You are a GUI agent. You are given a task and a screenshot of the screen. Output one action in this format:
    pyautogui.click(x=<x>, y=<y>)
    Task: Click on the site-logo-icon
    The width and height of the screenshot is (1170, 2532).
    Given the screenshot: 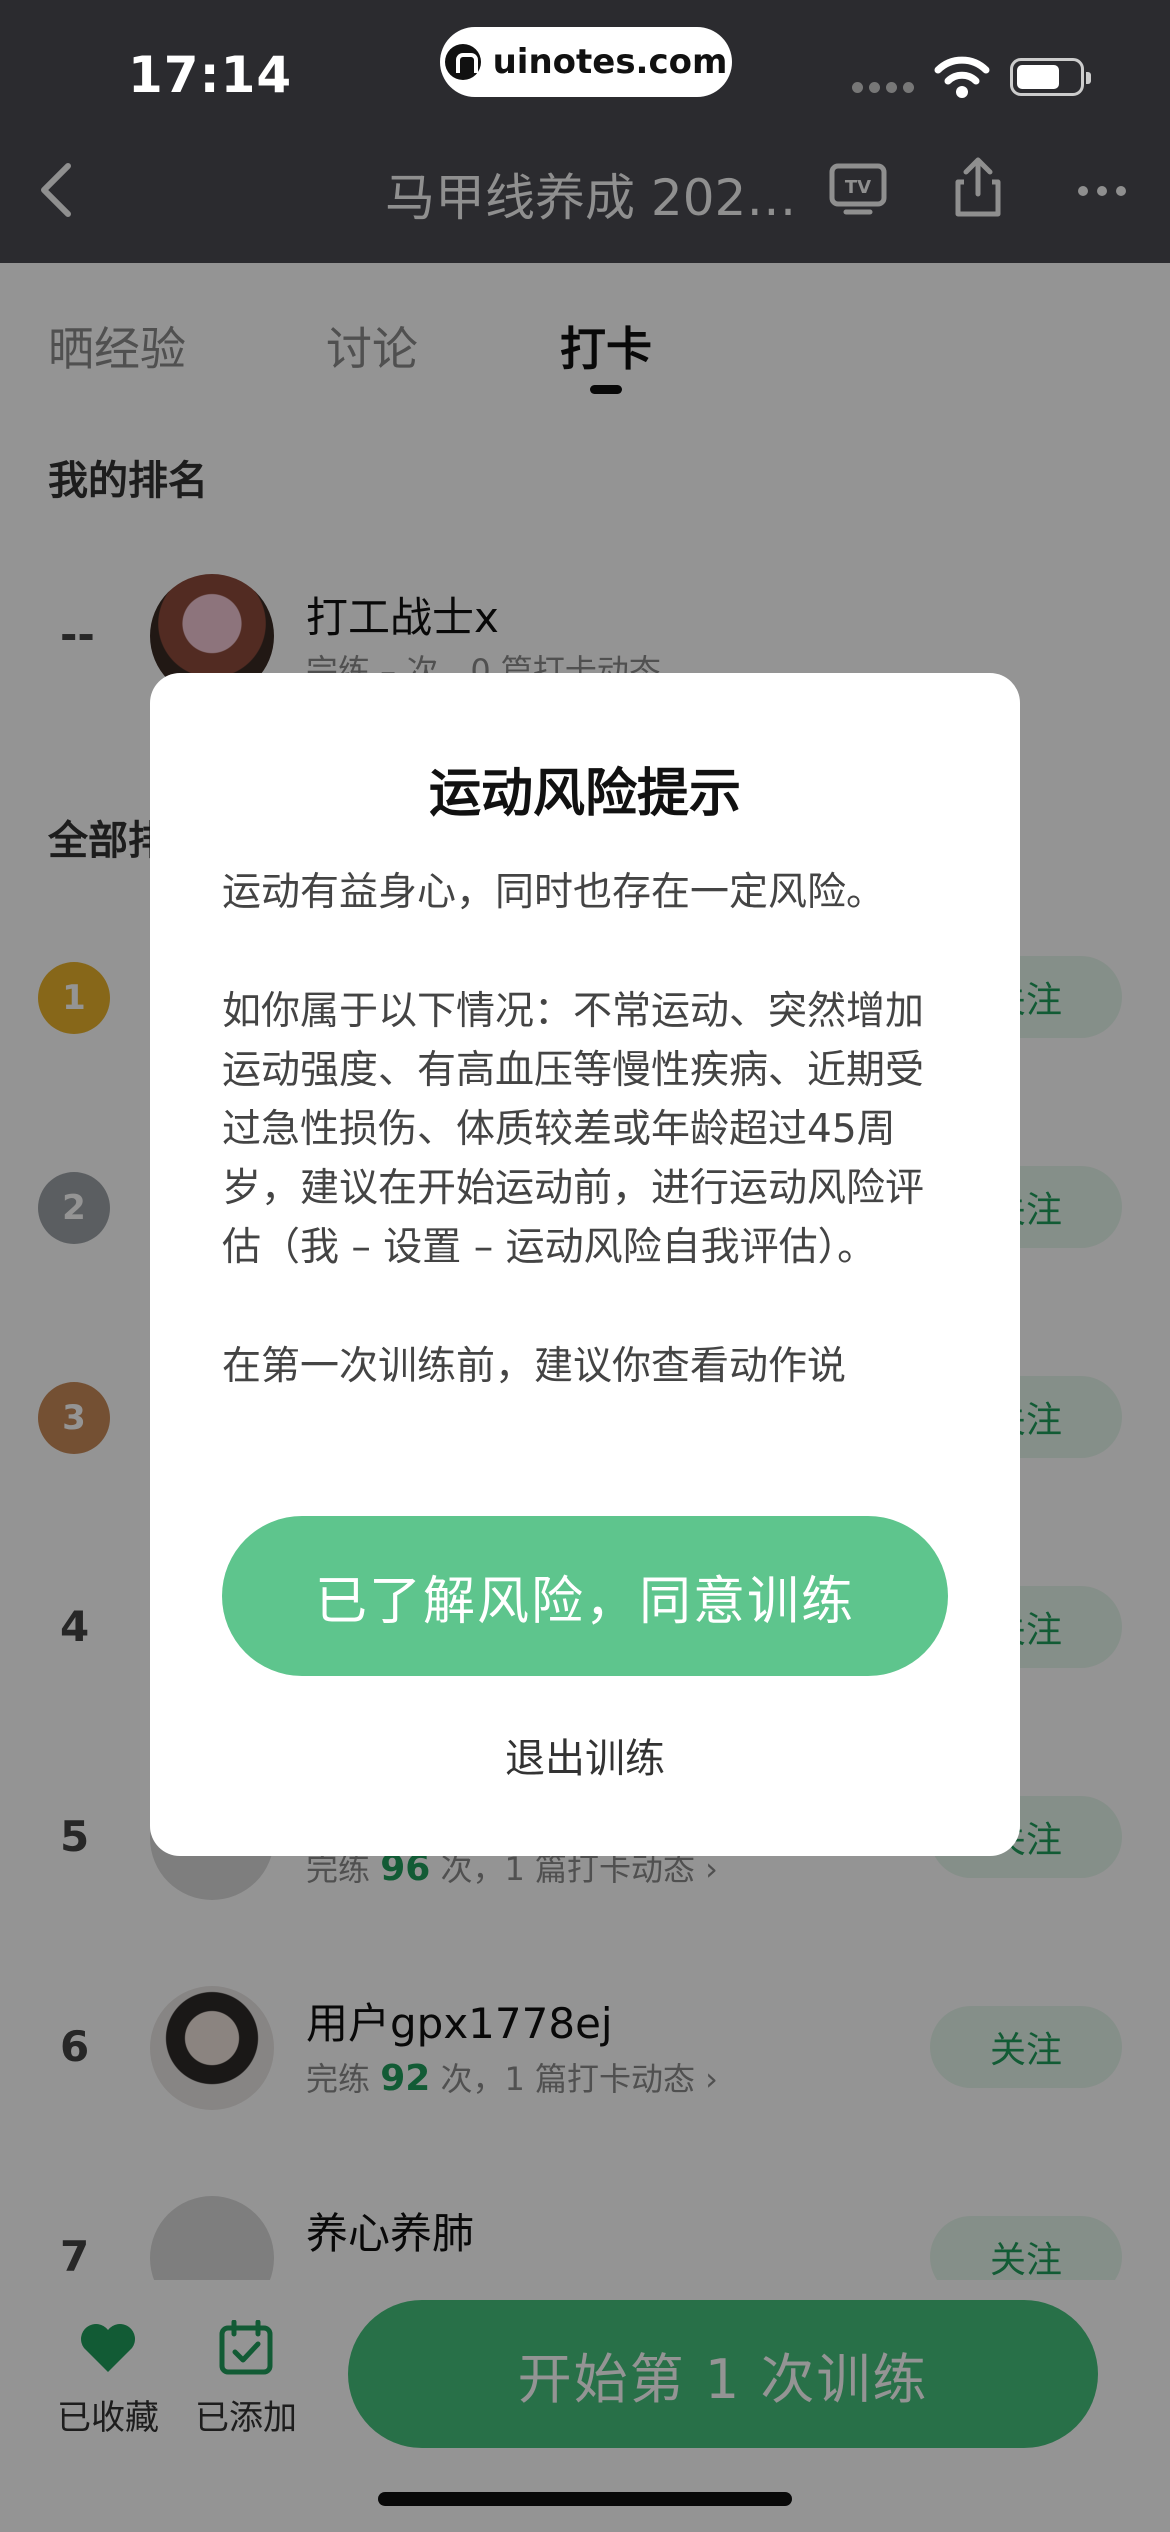 What is the action you would take?
    pyautogui.click(x=462, y=62)
    